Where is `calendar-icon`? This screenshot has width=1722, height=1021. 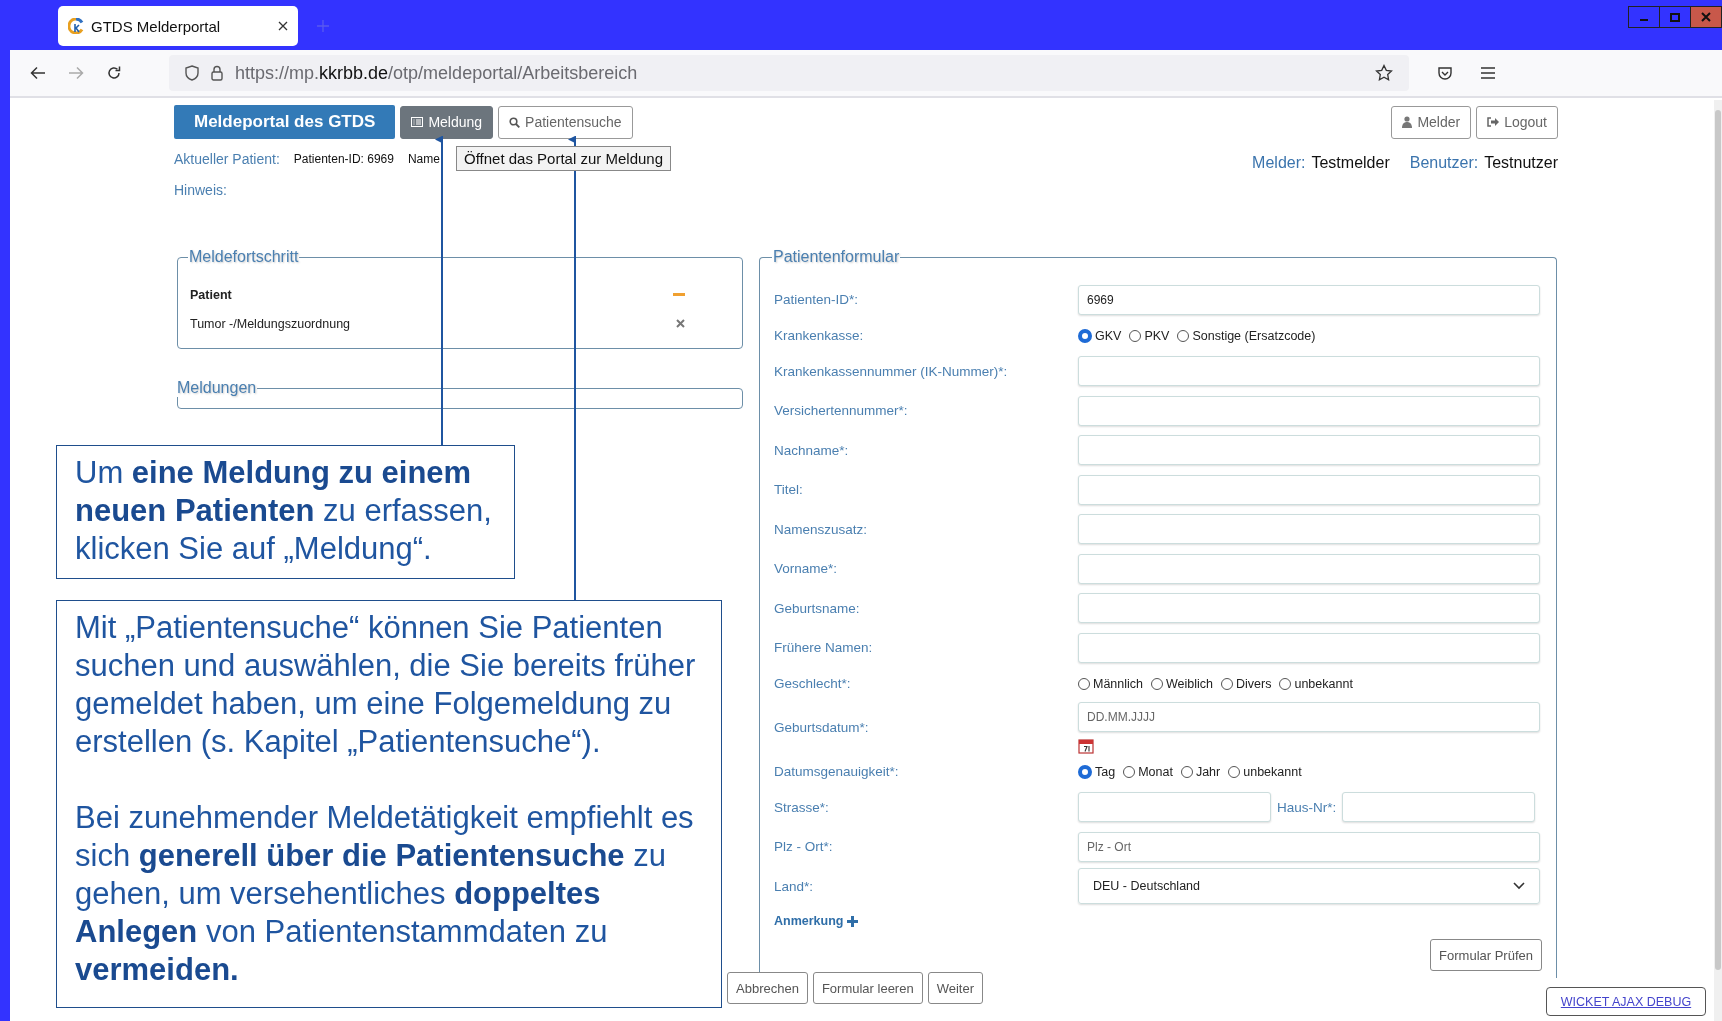 calendar-icon is located at coordinates (1086, 745).